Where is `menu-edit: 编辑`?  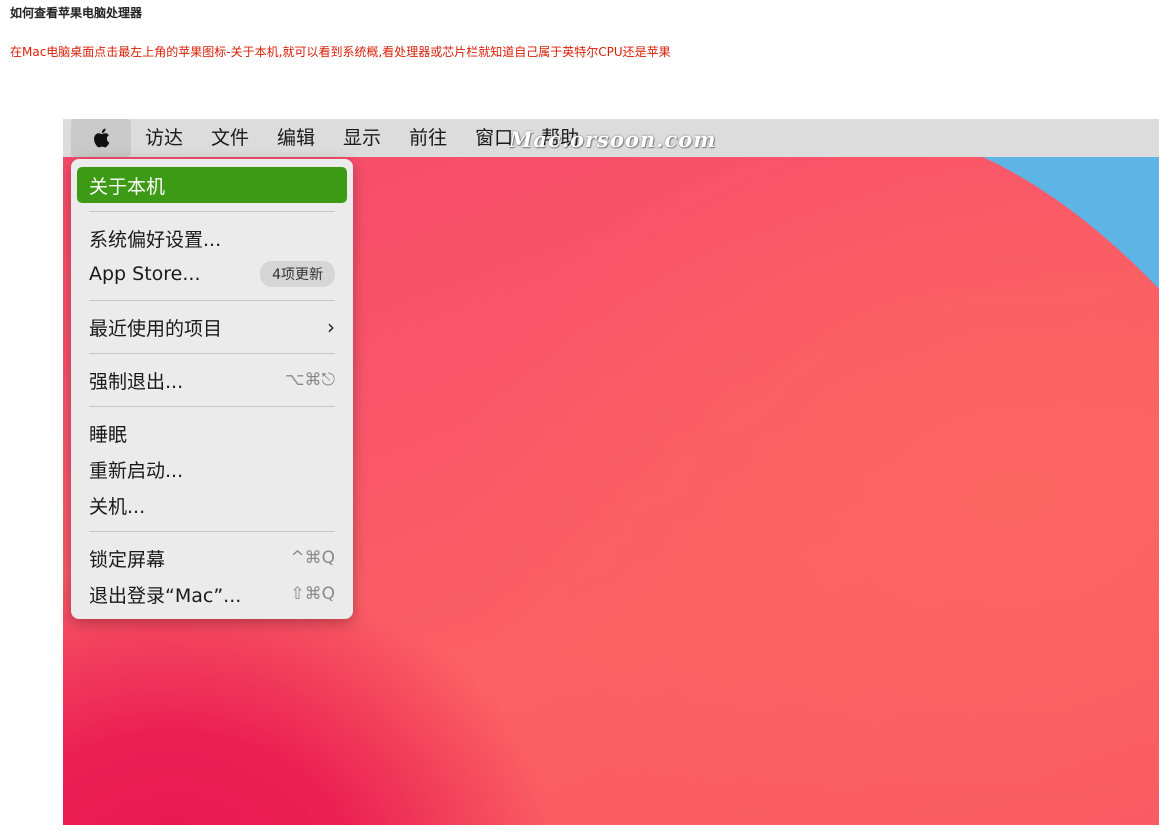
menu-edit: 编辑 is located at coordinates (296, 138).